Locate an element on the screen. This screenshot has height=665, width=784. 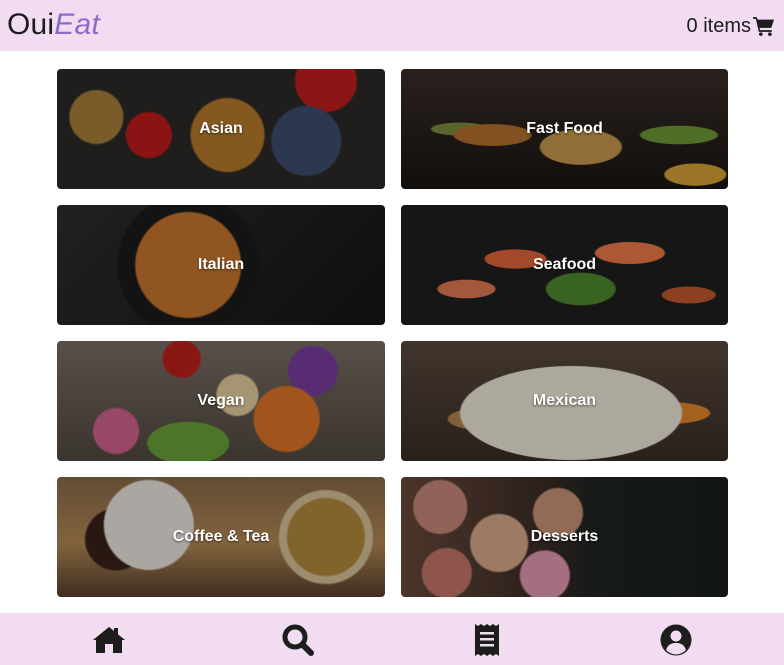
home-icon is located at coordinates (109, 640).